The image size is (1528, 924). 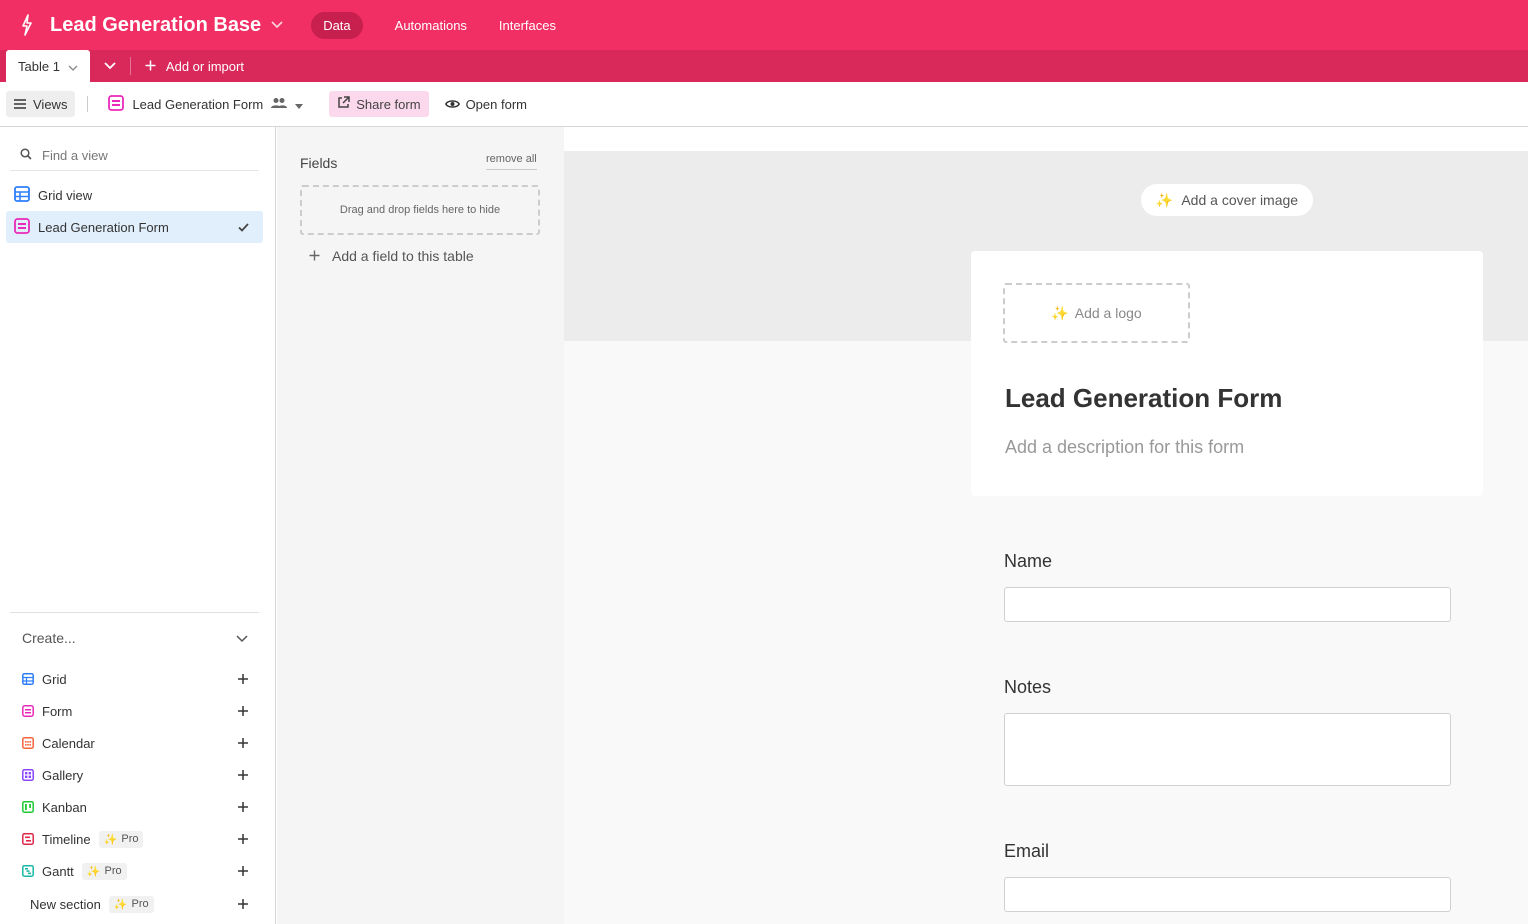 I want to click on sidebar-item-label: Grid view, so click(x=65, y=195).